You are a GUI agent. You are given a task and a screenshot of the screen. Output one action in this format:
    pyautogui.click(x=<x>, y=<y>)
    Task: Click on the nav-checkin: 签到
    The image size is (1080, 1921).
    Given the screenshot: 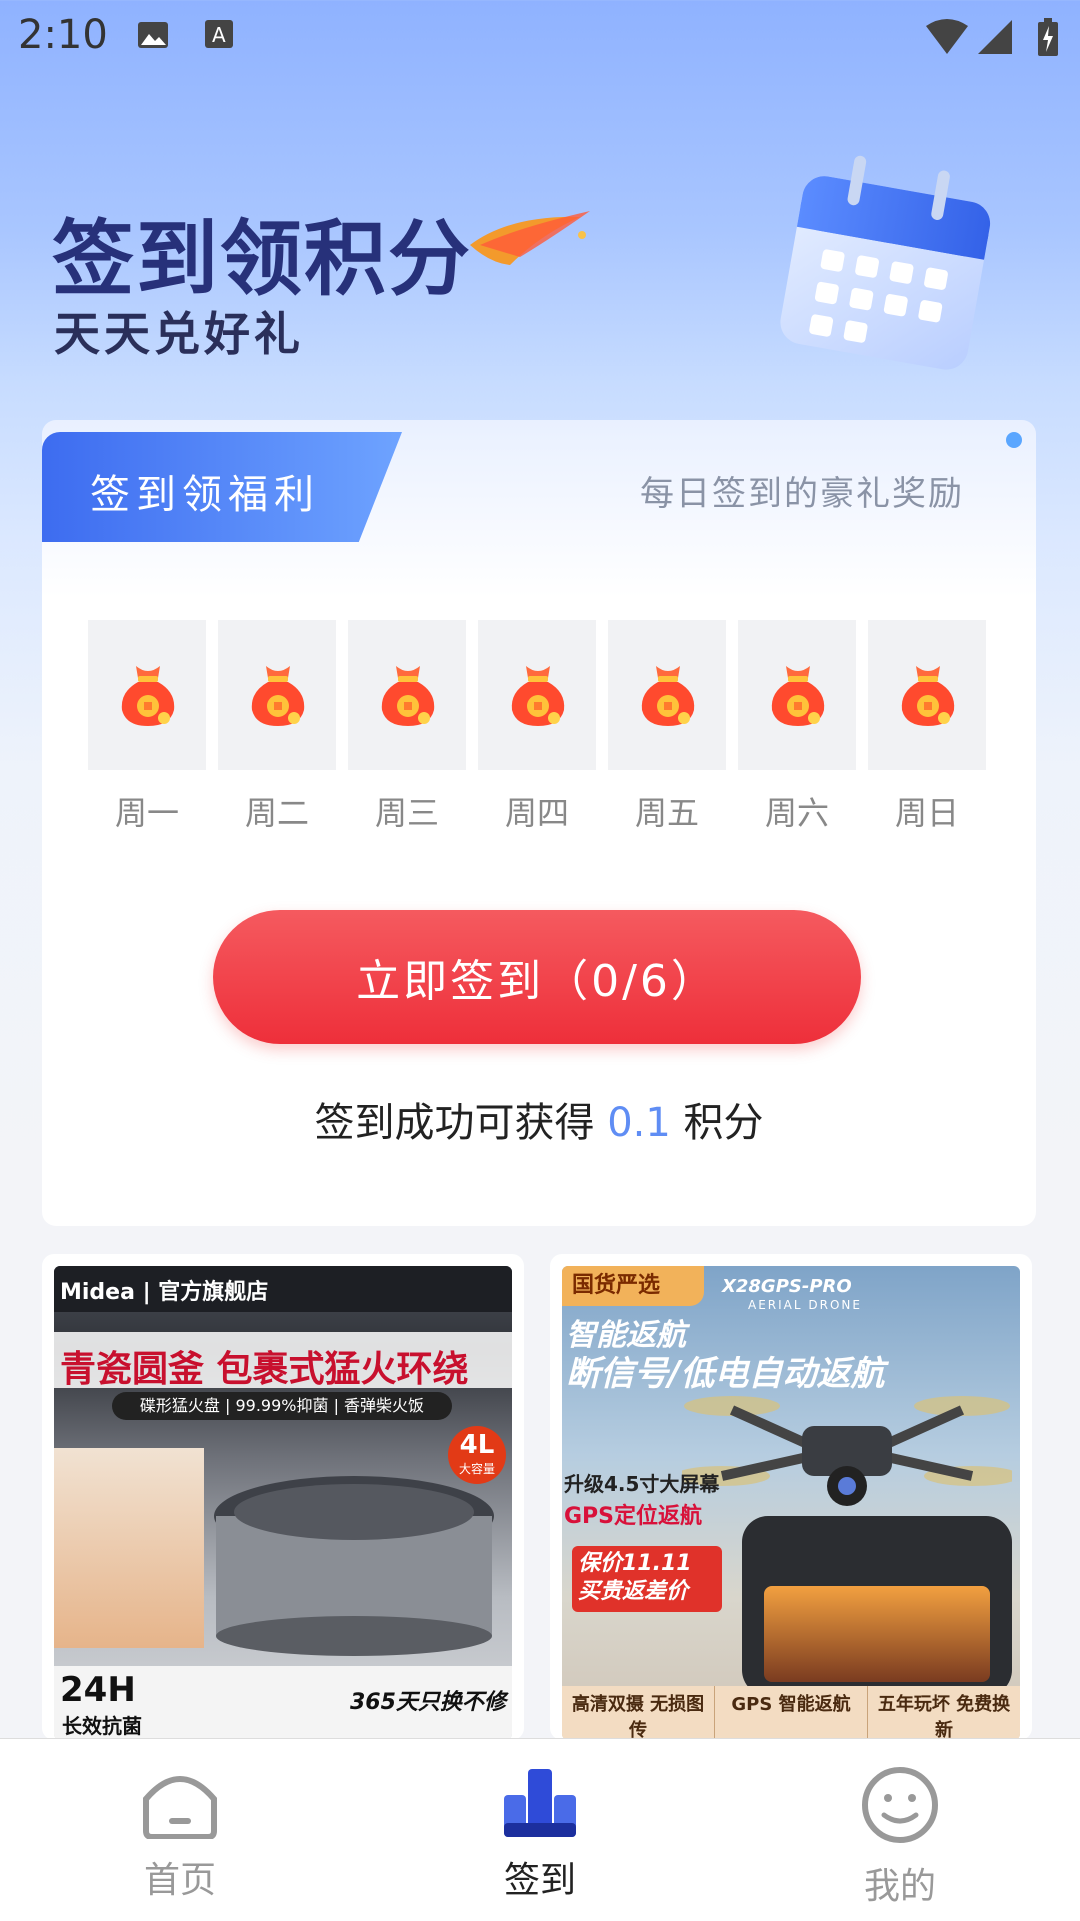 What is the action you would take?
    pyautogui.click(x=540, y=1834)
    